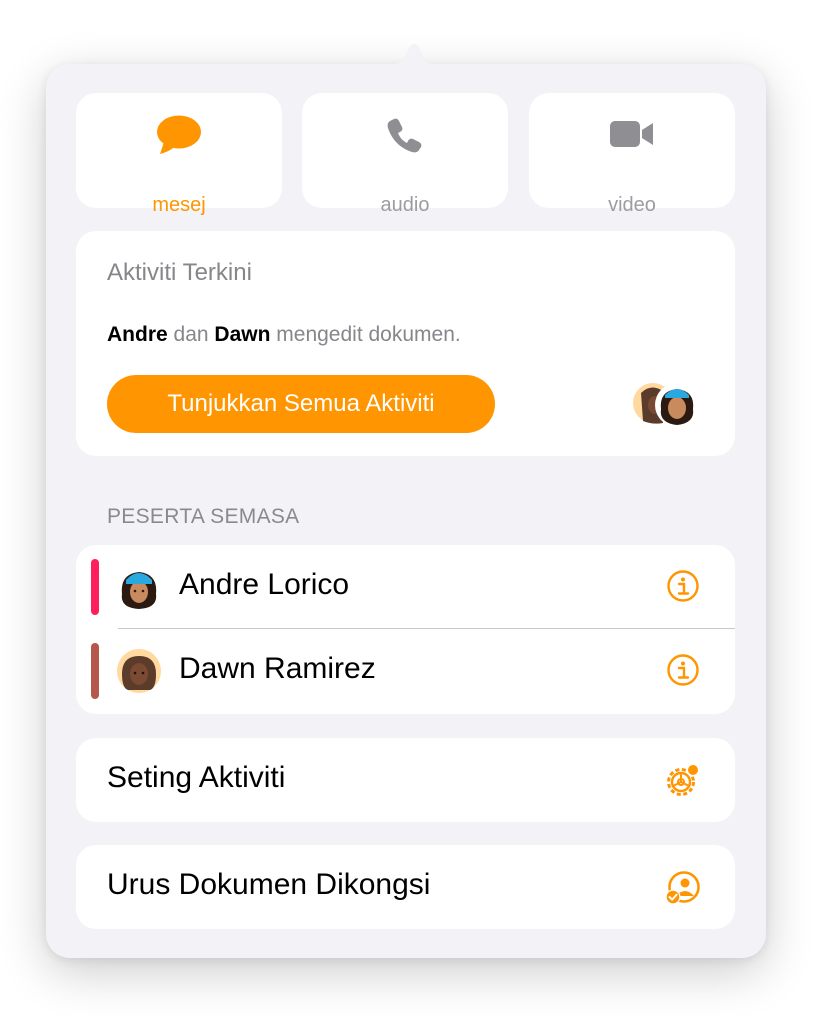 Image resolution: width=814 pixels, height=1016 pixels. Describe the element at coordinates (631, 134) in the screenshot. I see `video-camera-icon` at that location.